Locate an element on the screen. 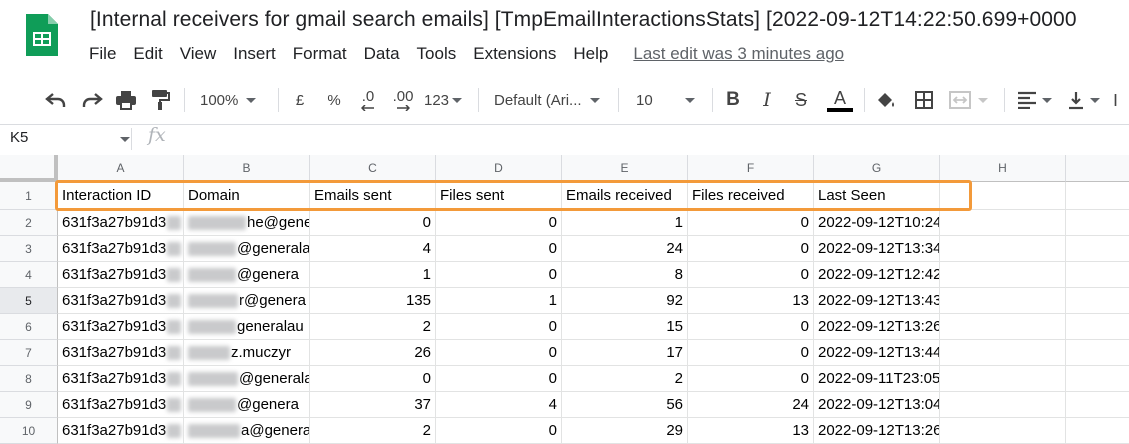  text-wrap-button is located at coordinates (1121, 100).